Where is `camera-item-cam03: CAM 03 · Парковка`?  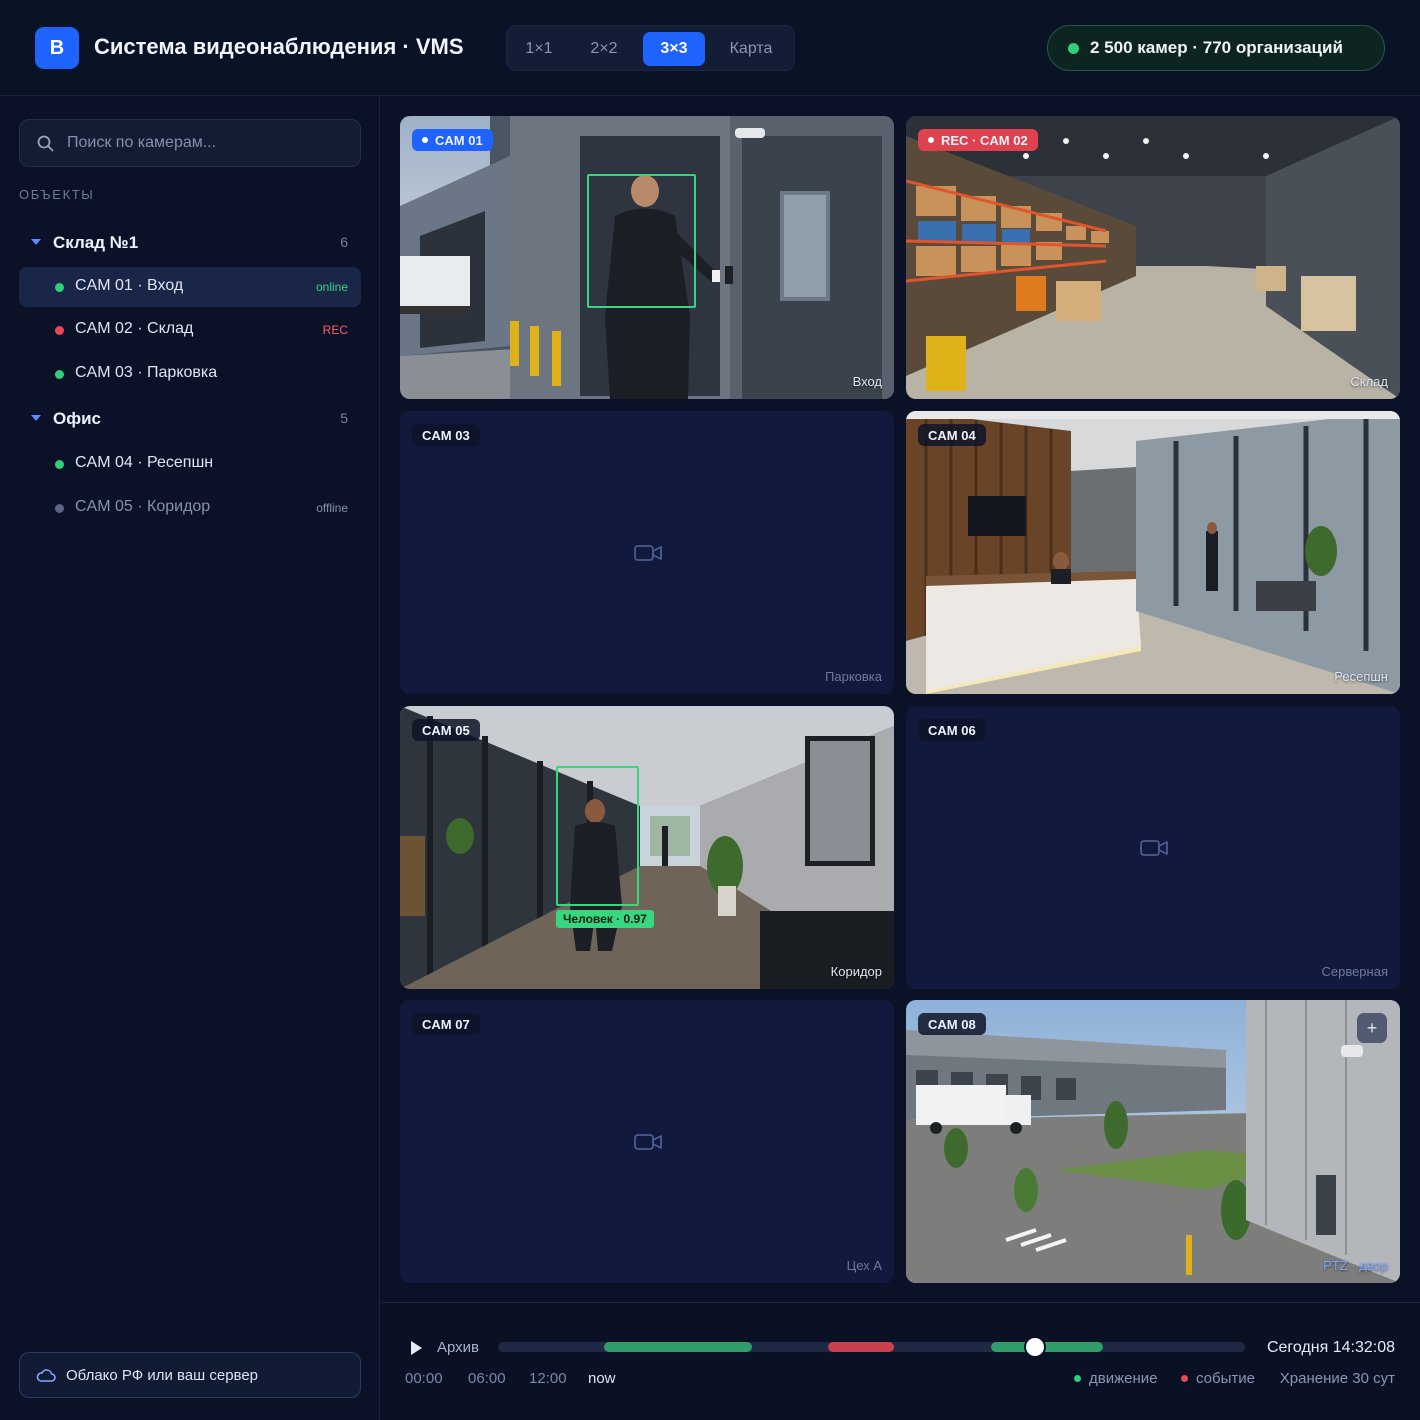
camera-item-cam03: CAM 03 · Парковка is located at coordinates (190, 374).